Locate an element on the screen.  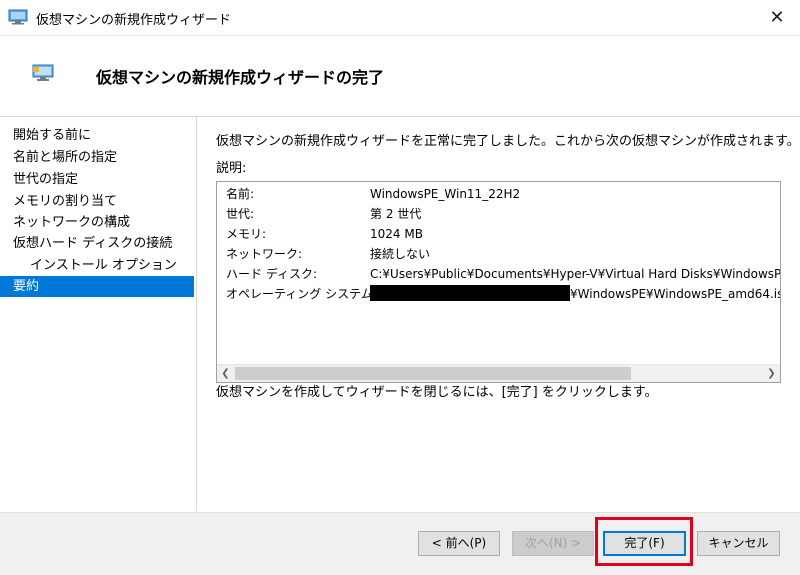
scrollbar-thumb is located at coordinates (433, 373).